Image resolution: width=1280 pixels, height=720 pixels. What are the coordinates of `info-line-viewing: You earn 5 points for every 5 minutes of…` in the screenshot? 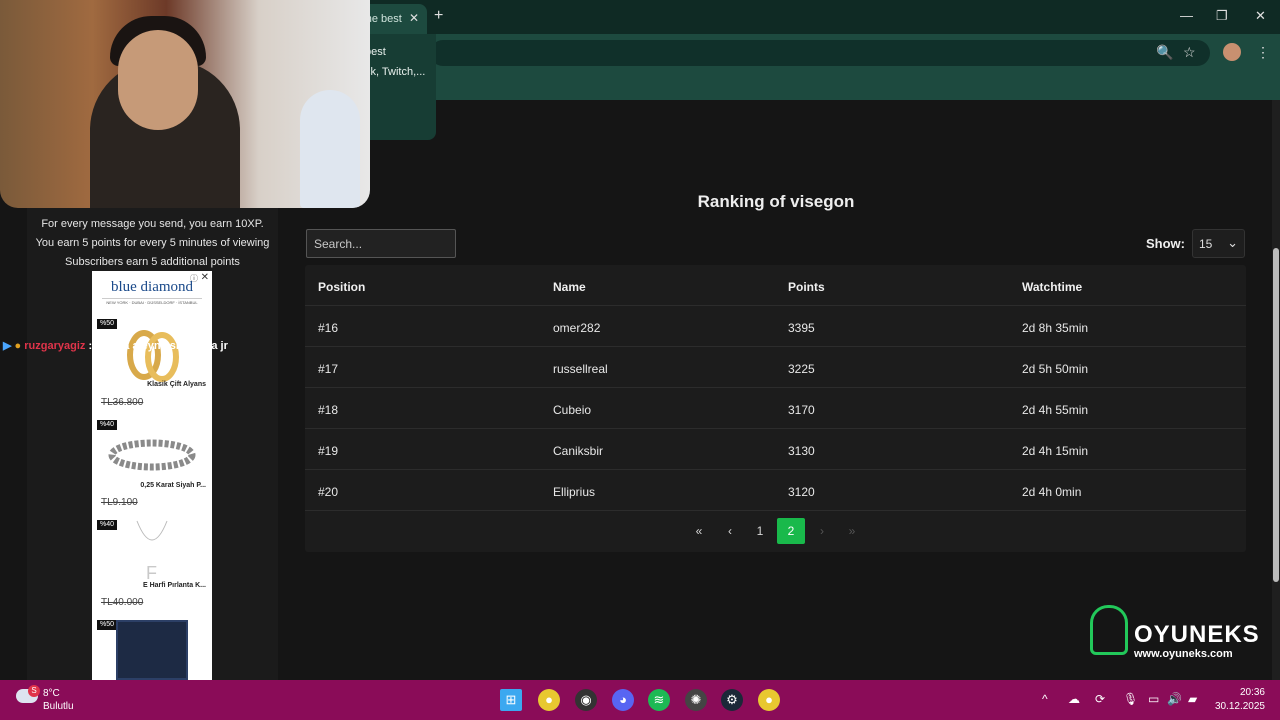 It's located at (152, 243).